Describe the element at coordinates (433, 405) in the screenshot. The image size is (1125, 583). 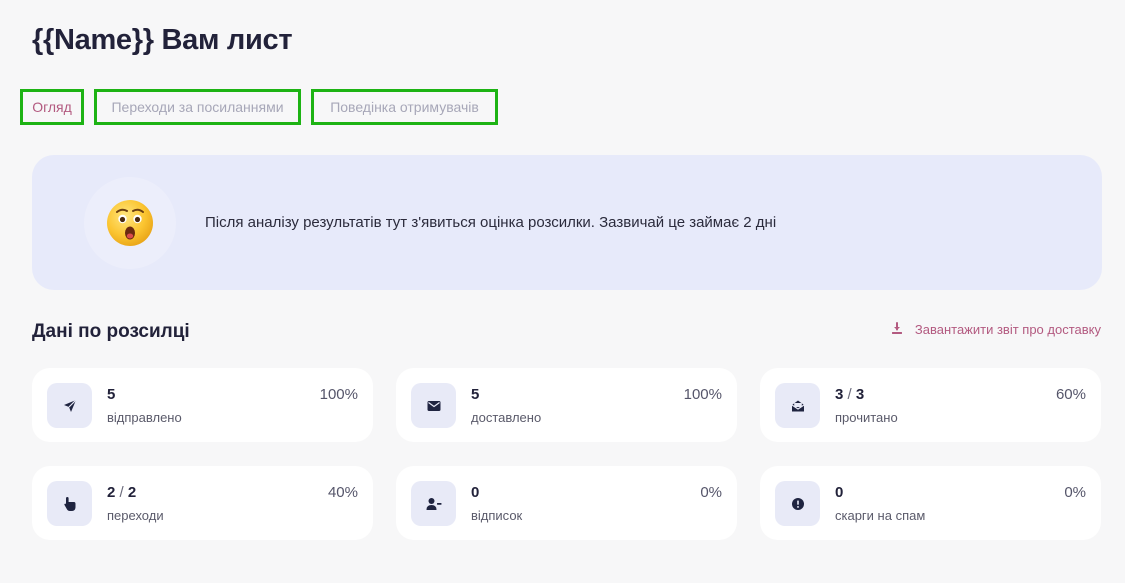
I see `envelope-icon` at that location.